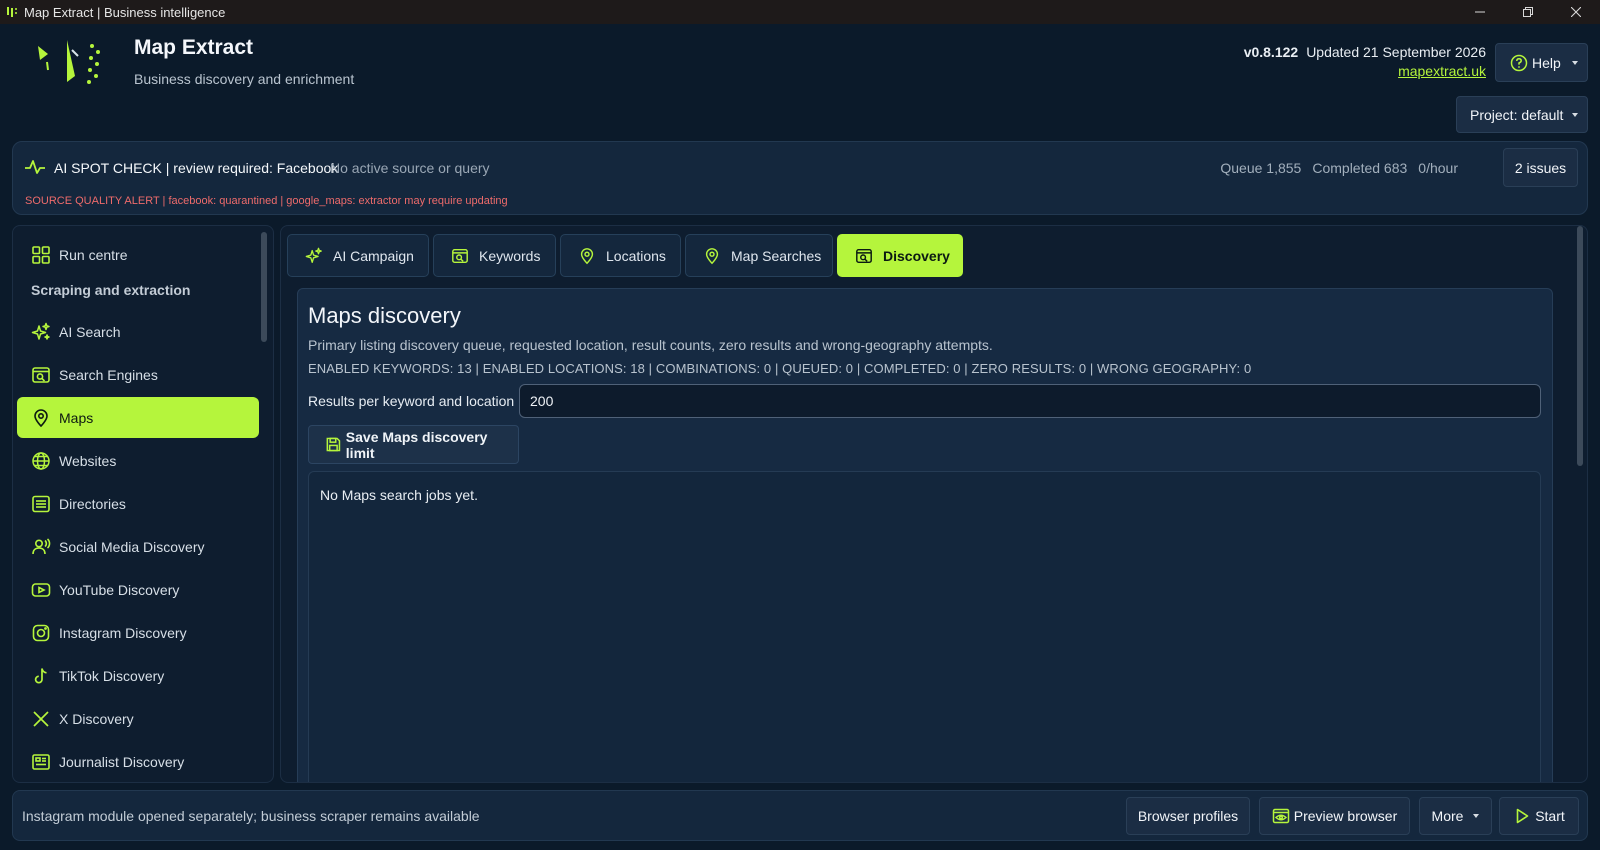 This screenshot has width=1600, height=850. I want to click on sidebar-item-youtube-discovery: YouTube Discovery, so click(138, 589).